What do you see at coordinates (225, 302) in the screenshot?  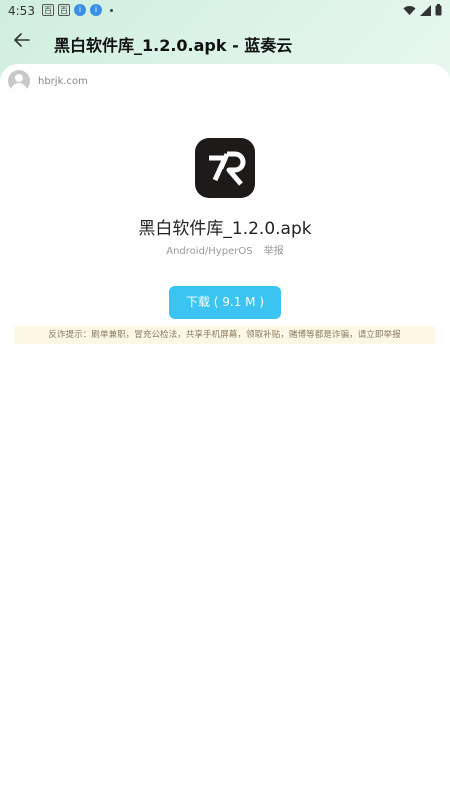 I see `download-button: 下载 ( 9.1 M )` at bounding box center [225, 302].